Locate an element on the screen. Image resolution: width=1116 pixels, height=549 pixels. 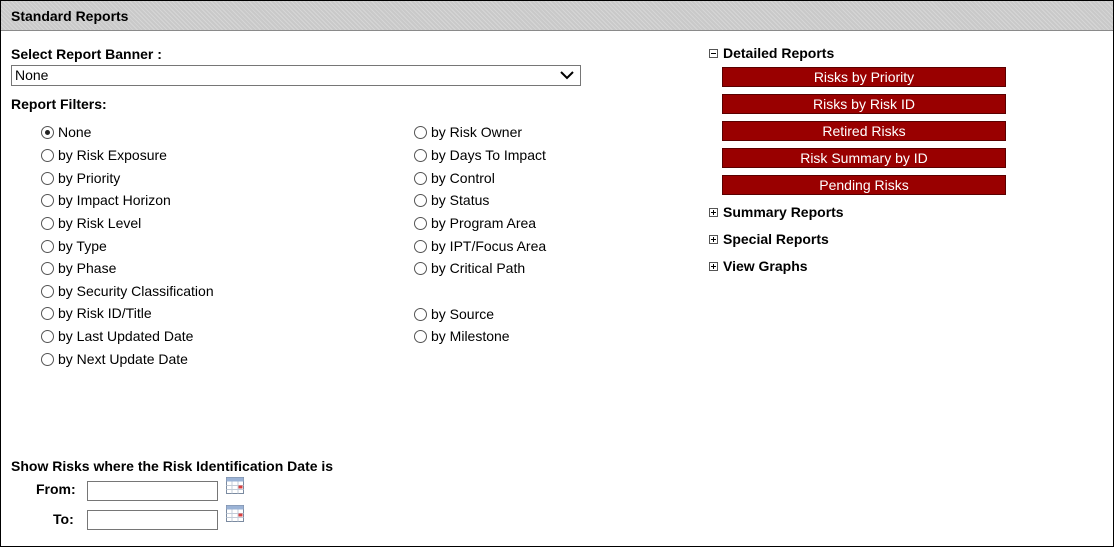
filter-label: by Status is located at coordinates (460, 200).